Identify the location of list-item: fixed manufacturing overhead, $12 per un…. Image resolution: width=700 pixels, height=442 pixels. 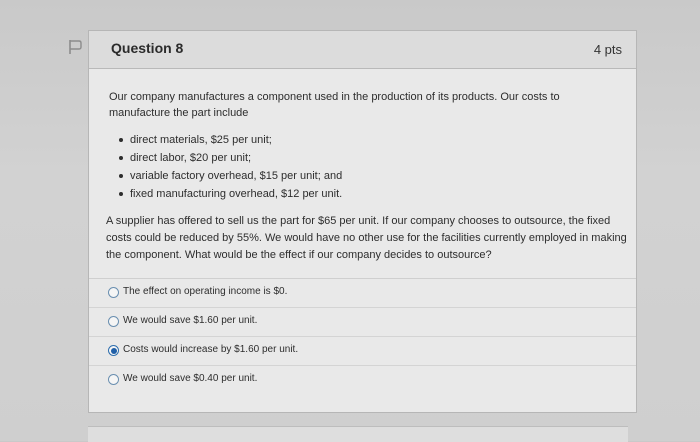
(230, 194).